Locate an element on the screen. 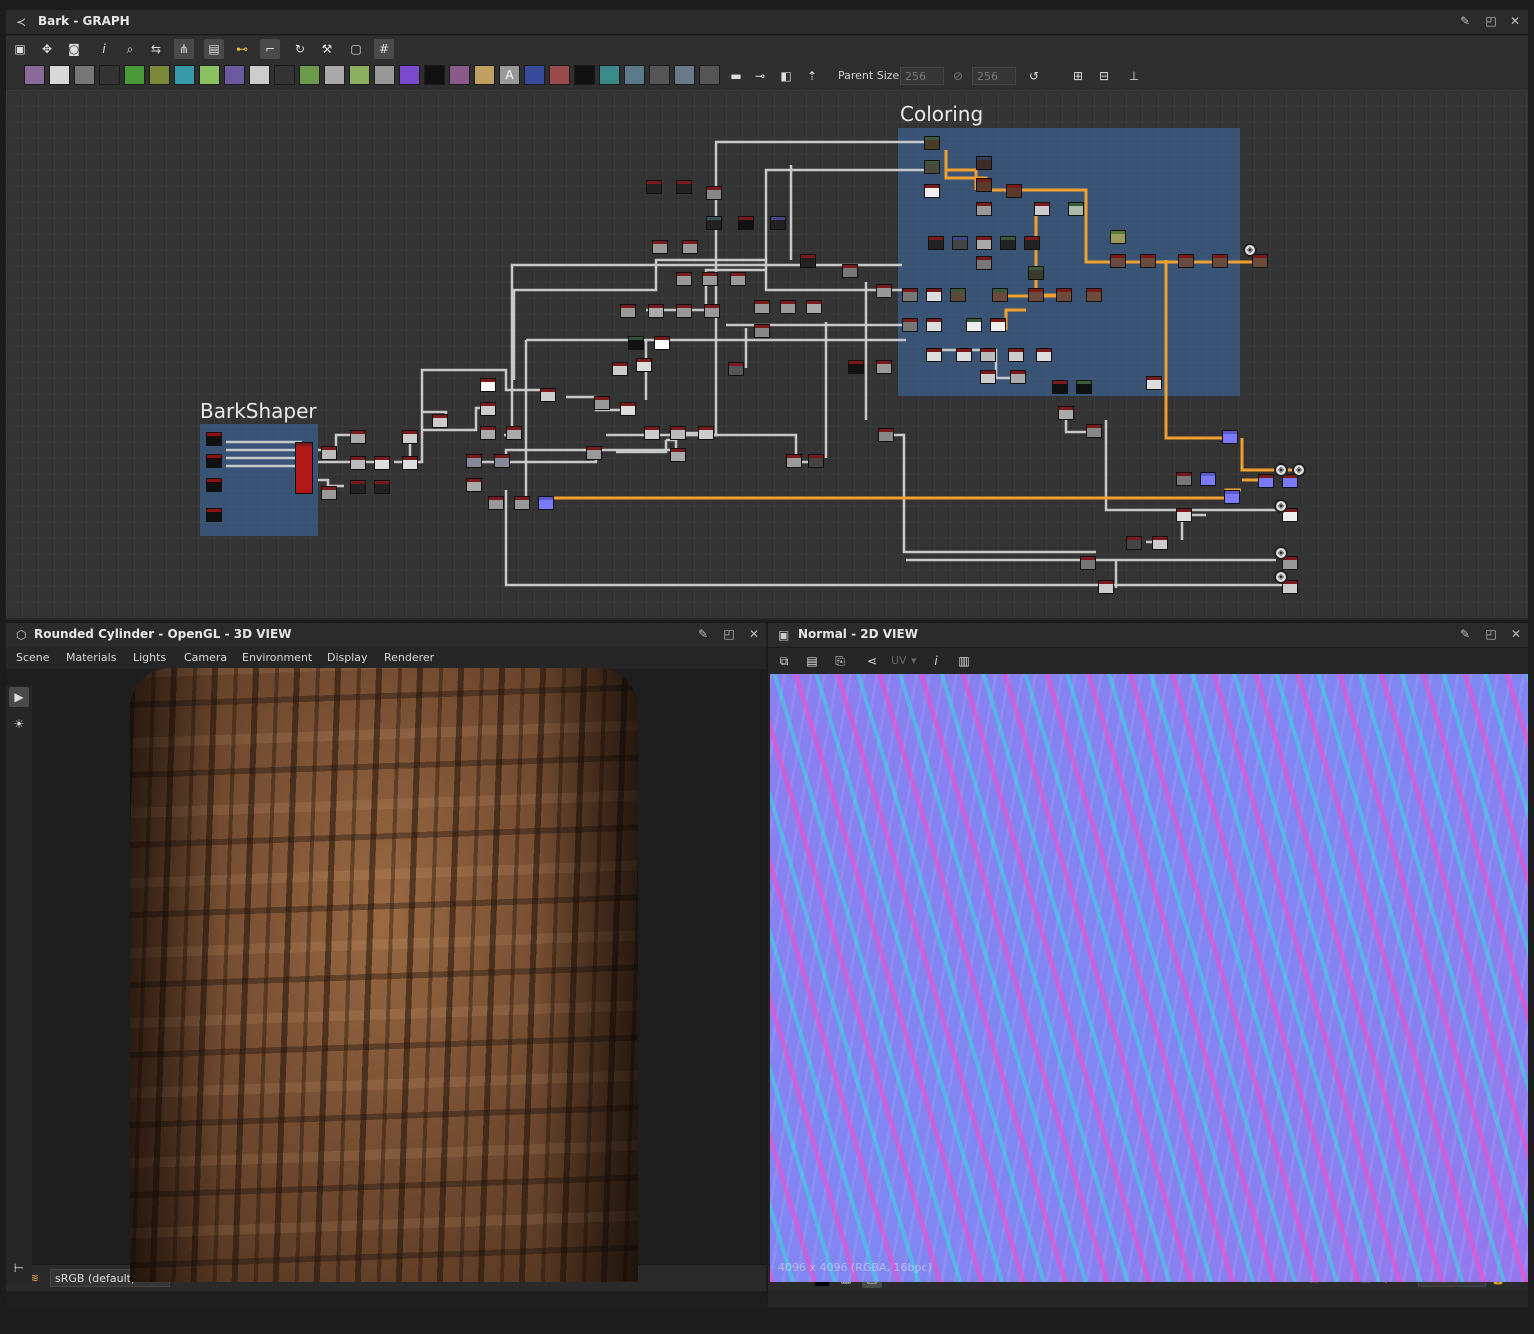 The image size is (1534, 1334). noise-icon is located at coordinates (434, 75).